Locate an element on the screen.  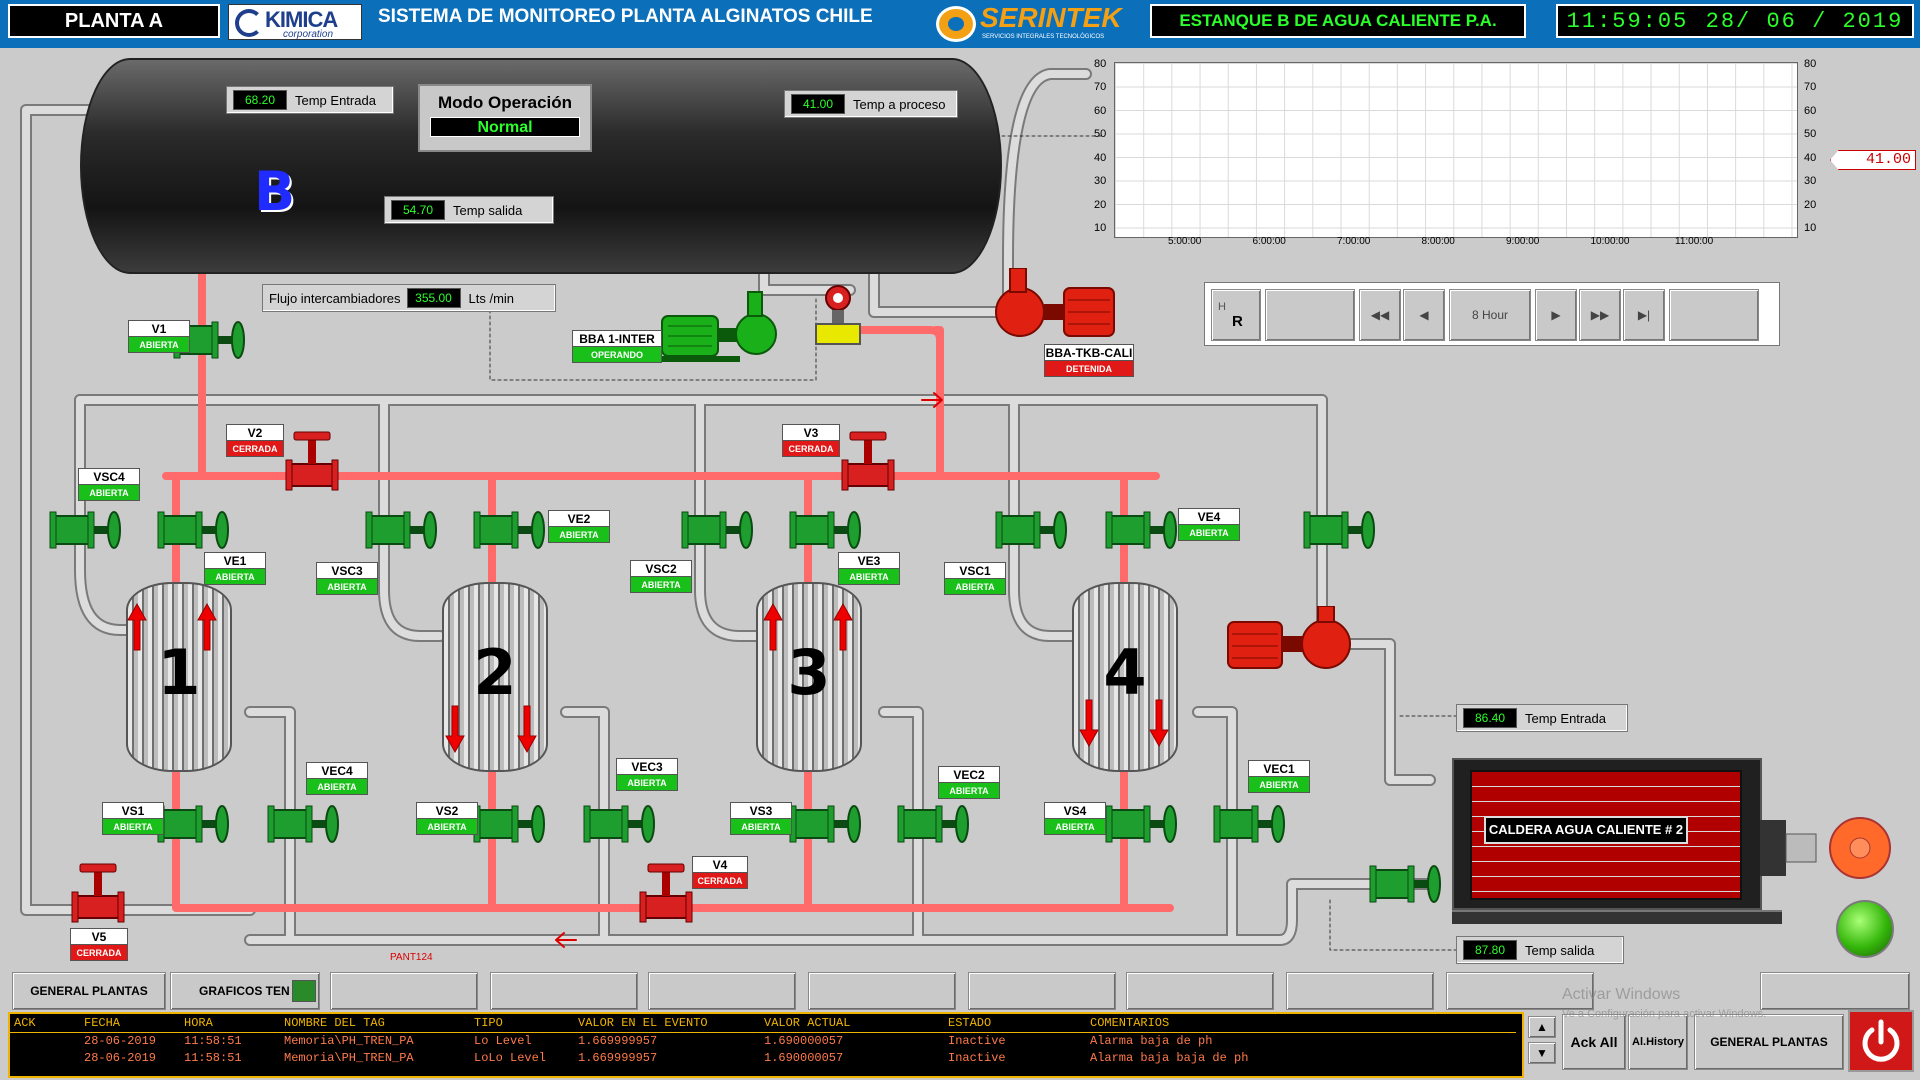
trend-start-field is located at coordinates (1310, 315).